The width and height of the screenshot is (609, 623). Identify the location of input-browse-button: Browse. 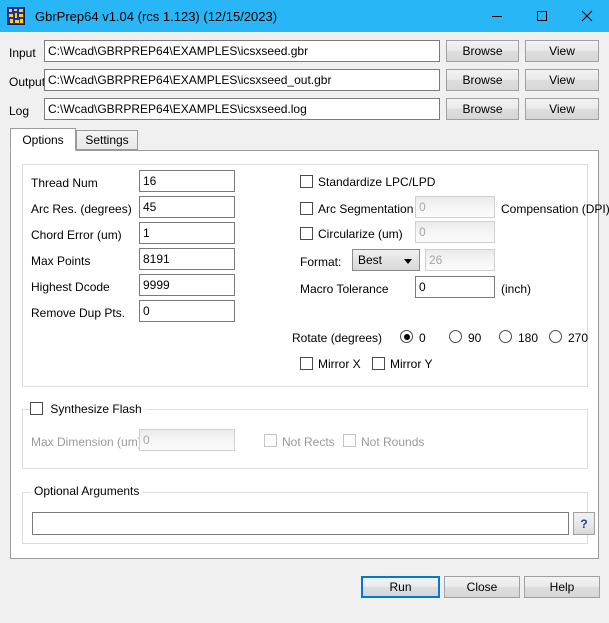
(482, 51).